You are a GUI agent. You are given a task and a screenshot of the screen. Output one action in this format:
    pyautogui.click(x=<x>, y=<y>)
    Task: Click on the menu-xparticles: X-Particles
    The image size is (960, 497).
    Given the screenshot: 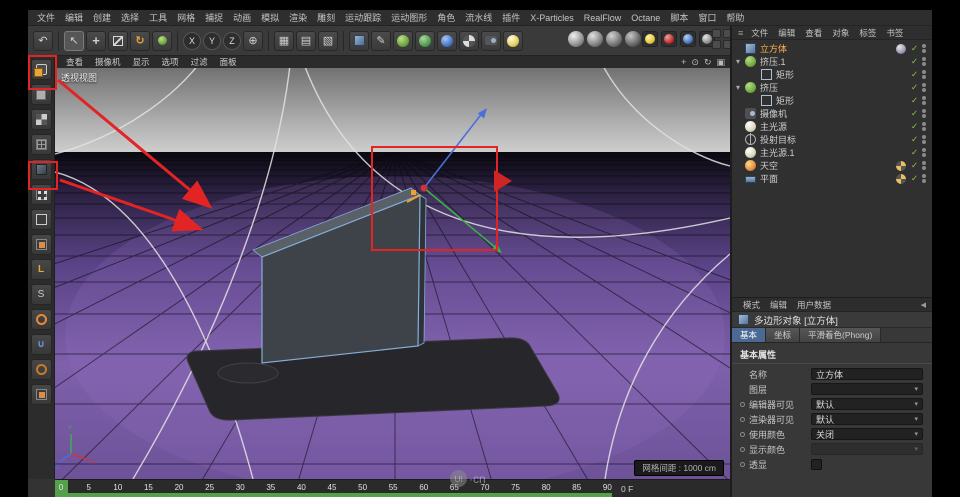 What is the action you would take?
    pyautogui.click(x=552, y=18)
    